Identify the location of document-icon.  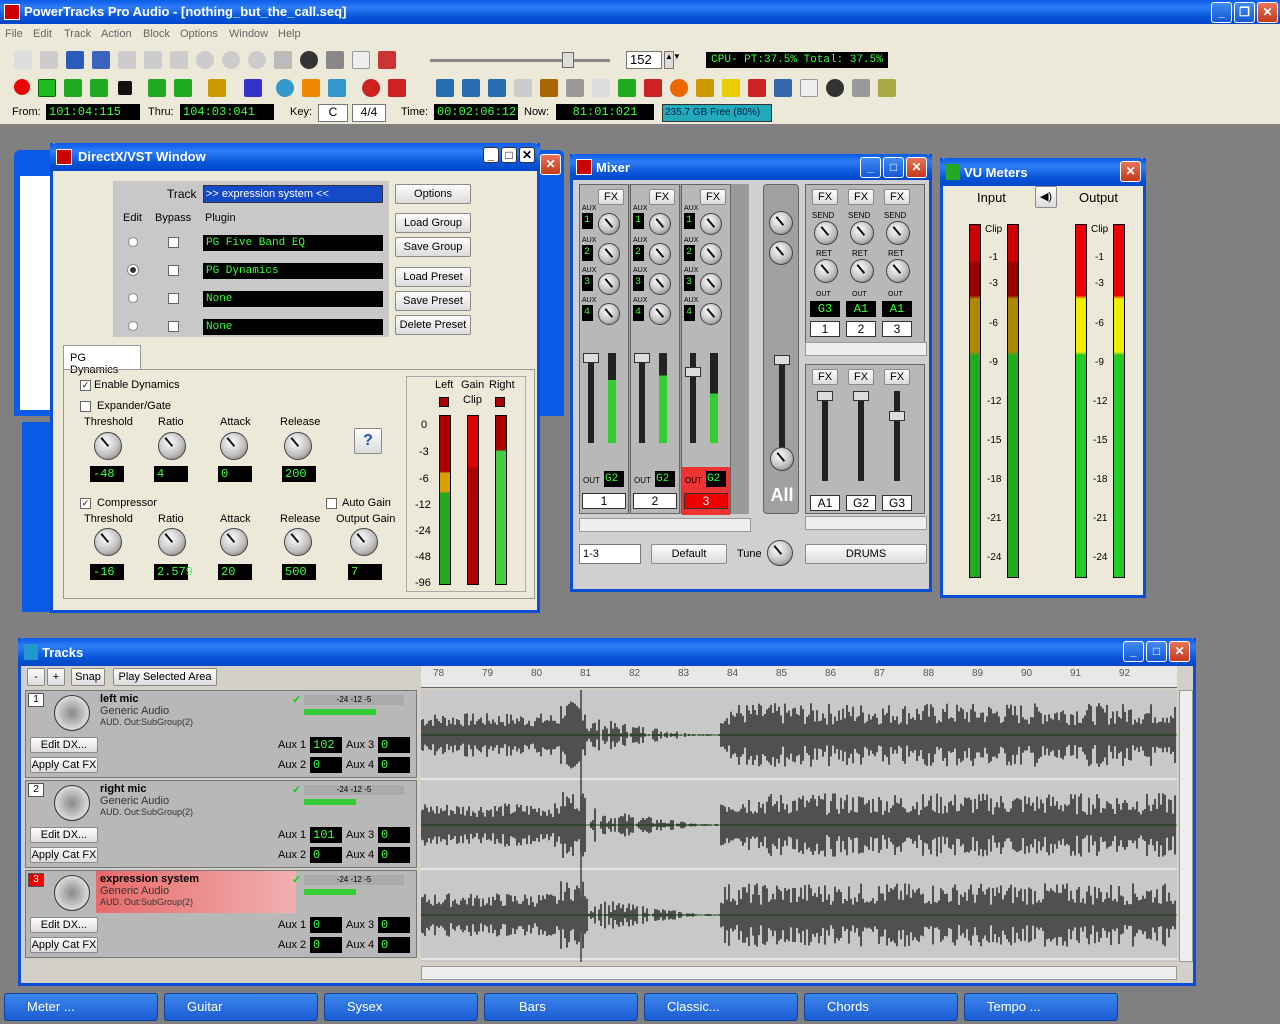
(809, 88).